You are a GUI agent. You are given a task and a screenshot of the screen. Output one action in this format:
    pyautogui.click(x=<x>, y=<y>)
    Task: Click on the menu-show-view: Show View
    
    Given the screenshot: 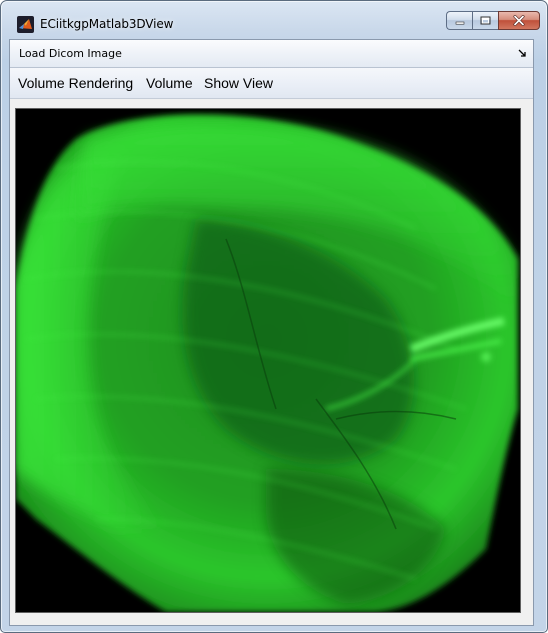 What is the action you would take?
    pyautogui.click(x=238, y=83)
    